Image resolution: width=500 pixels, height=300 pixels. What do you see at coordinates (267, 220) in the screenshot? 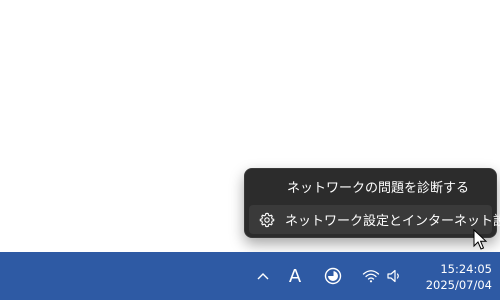
I see `gear-icon` at bounding box center [267, 220].